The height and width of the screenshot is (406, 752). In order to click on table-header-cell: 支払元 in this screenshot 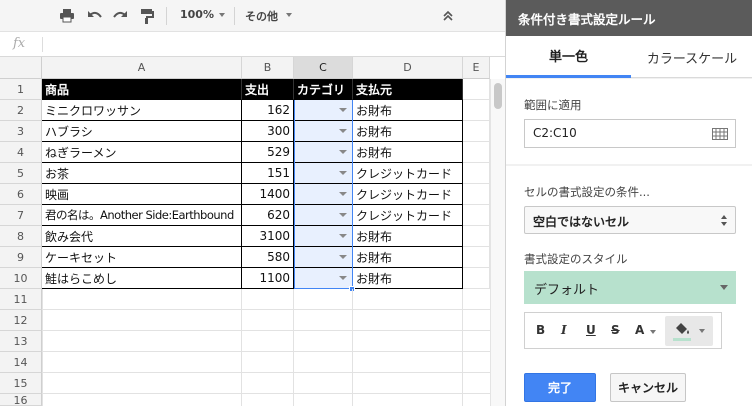, I will do `click(408, 89)`.